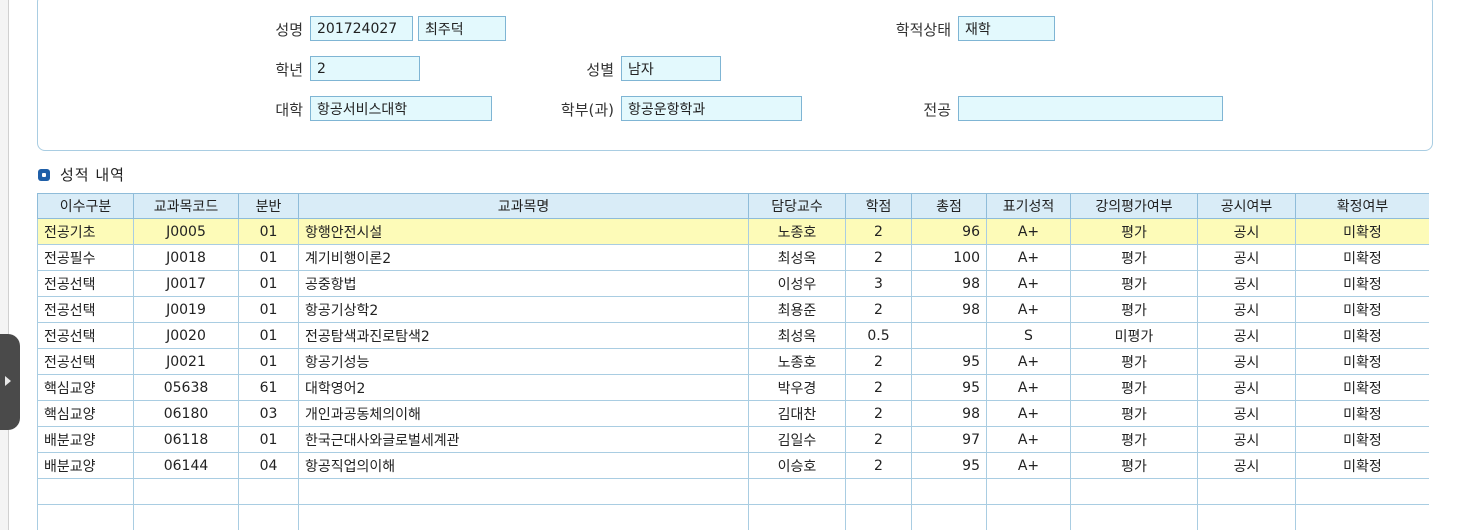 This screenshot has height=530, width=1470. I want to click on cell-type: 전공필수, so click(85, 257).